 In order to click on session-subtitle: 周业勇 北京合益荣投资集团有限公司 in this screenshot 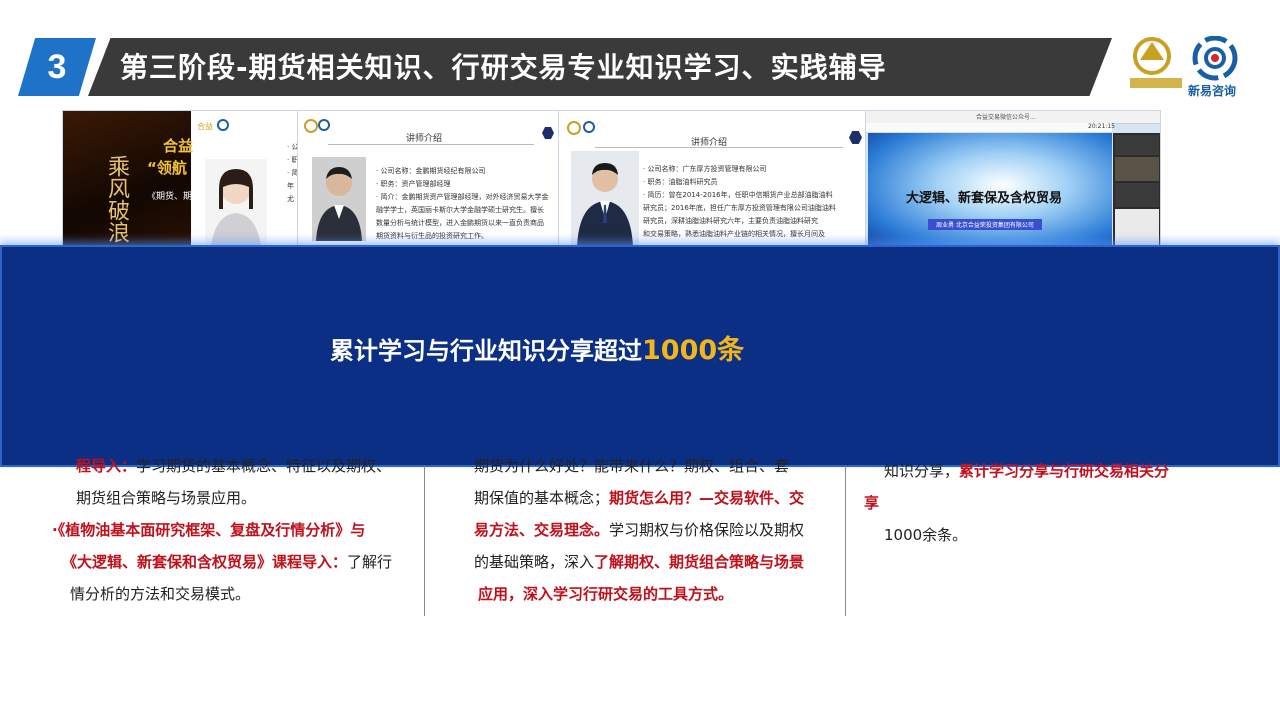, I will do `click(985, 224)`.